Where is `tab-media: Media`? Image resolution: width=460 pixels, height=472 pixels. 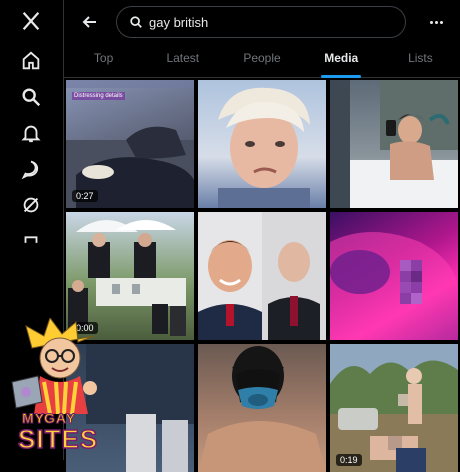 tab-media: Media is located at coordinates (341, 60).